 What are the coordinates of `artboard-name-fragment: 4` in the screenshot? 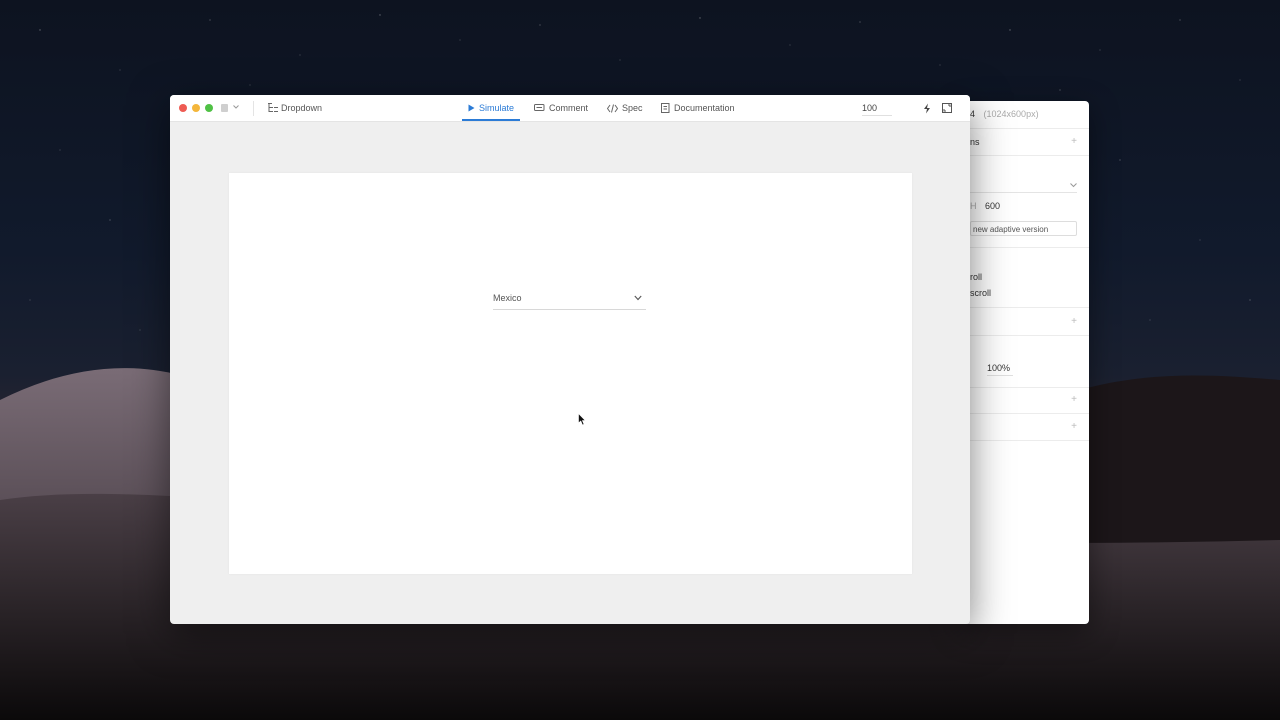 It's located at (973, 114).